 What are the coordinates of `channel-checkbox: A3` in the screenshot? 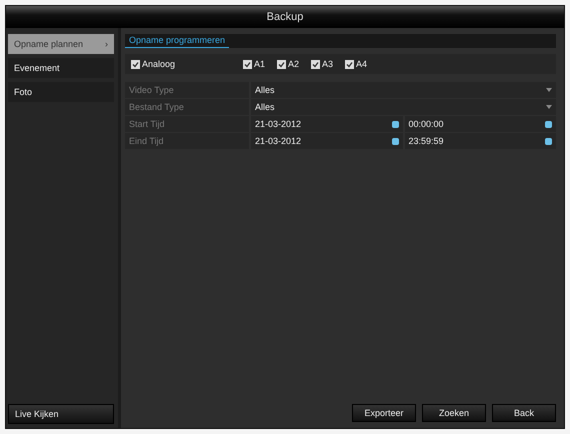 It's located at (322, 64).